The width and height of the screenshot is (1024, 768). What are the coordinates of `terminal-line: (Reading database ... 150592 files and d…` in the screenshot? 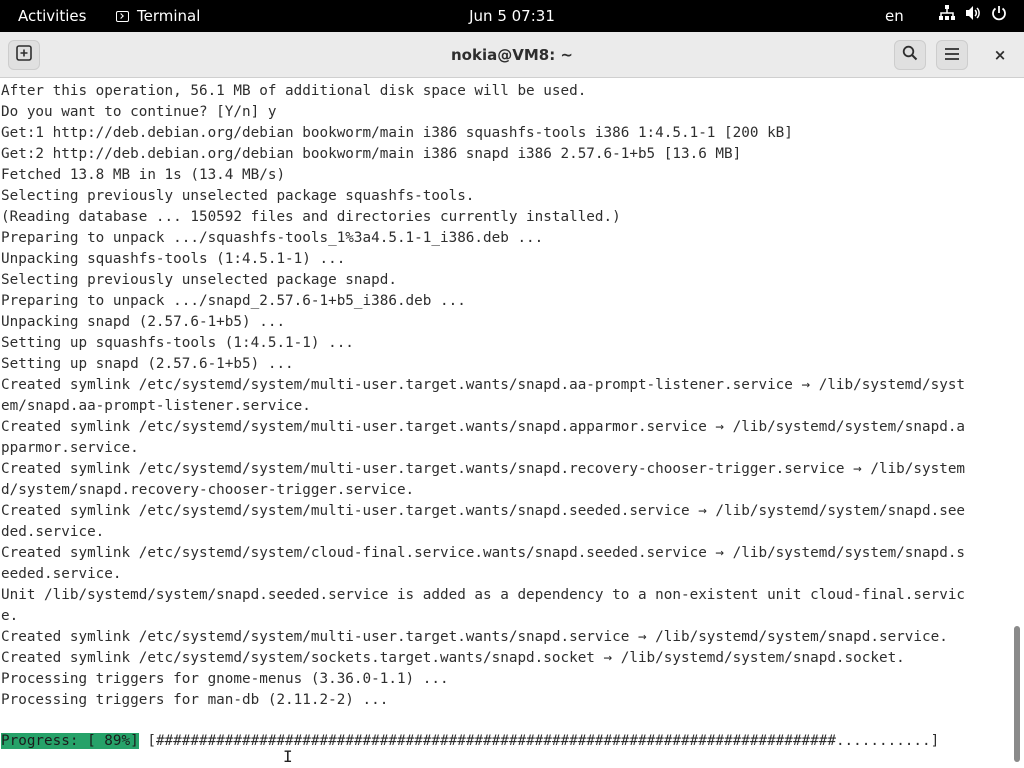 It's located at (311, 217).